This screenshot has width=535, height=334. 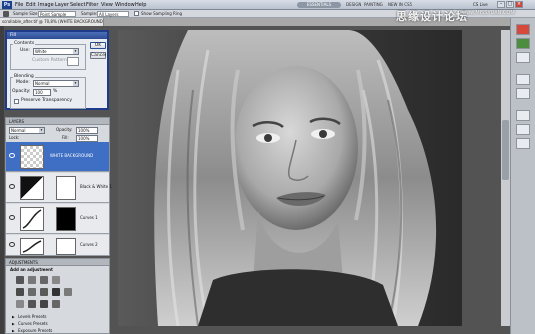 I want to click on workspace-essentials: ESSENTIALS, so click(x=319, y=5).